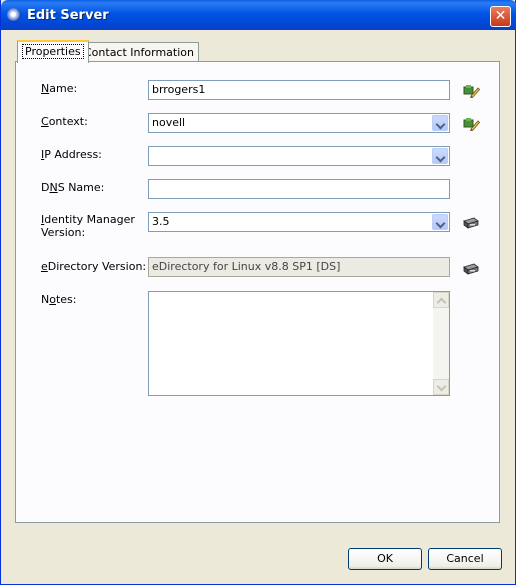 The image size is (516, 585). I want to click on cancel-button: Cancel, so click(465, 559).